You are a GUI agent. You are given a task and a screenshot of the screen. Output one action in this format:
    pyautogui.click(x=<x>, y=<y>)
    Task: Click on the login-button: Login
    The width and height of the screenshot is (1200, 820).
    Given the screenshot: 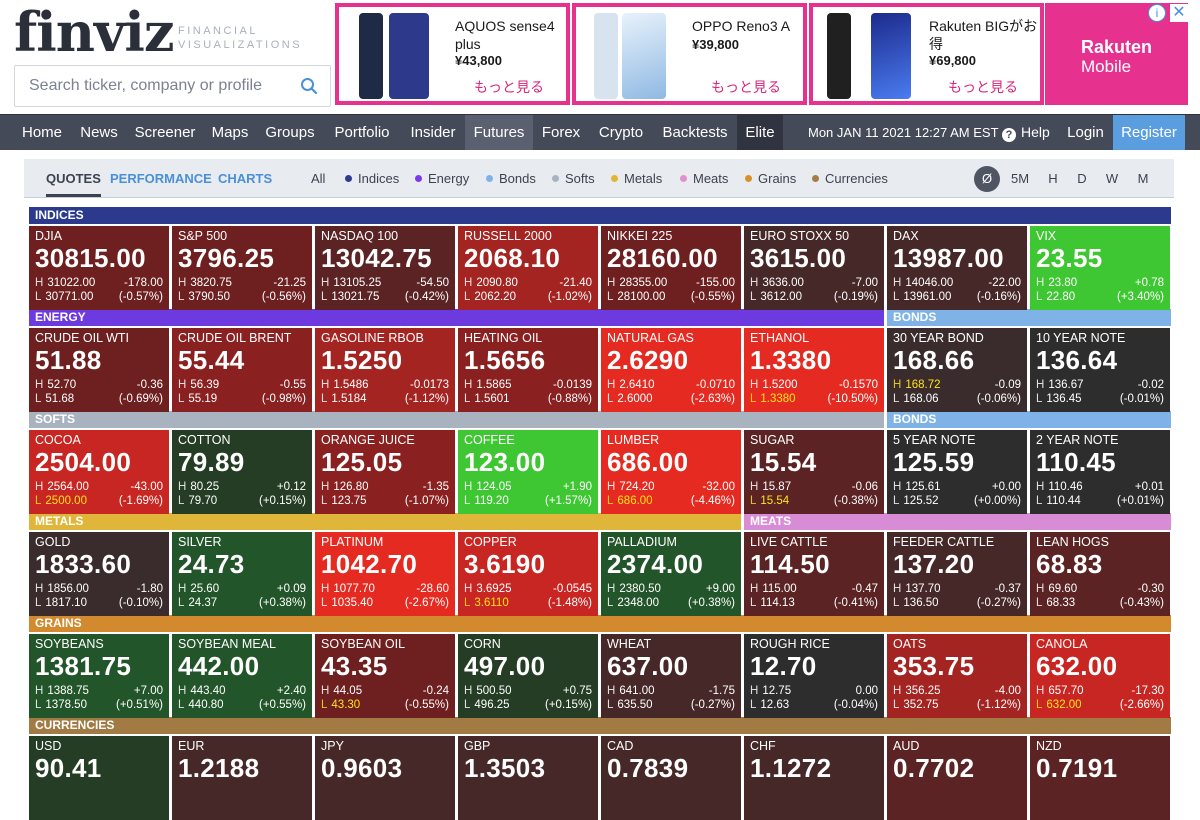 What is the action you would take?
    pyautogui.click(x=1085, y=132)
    